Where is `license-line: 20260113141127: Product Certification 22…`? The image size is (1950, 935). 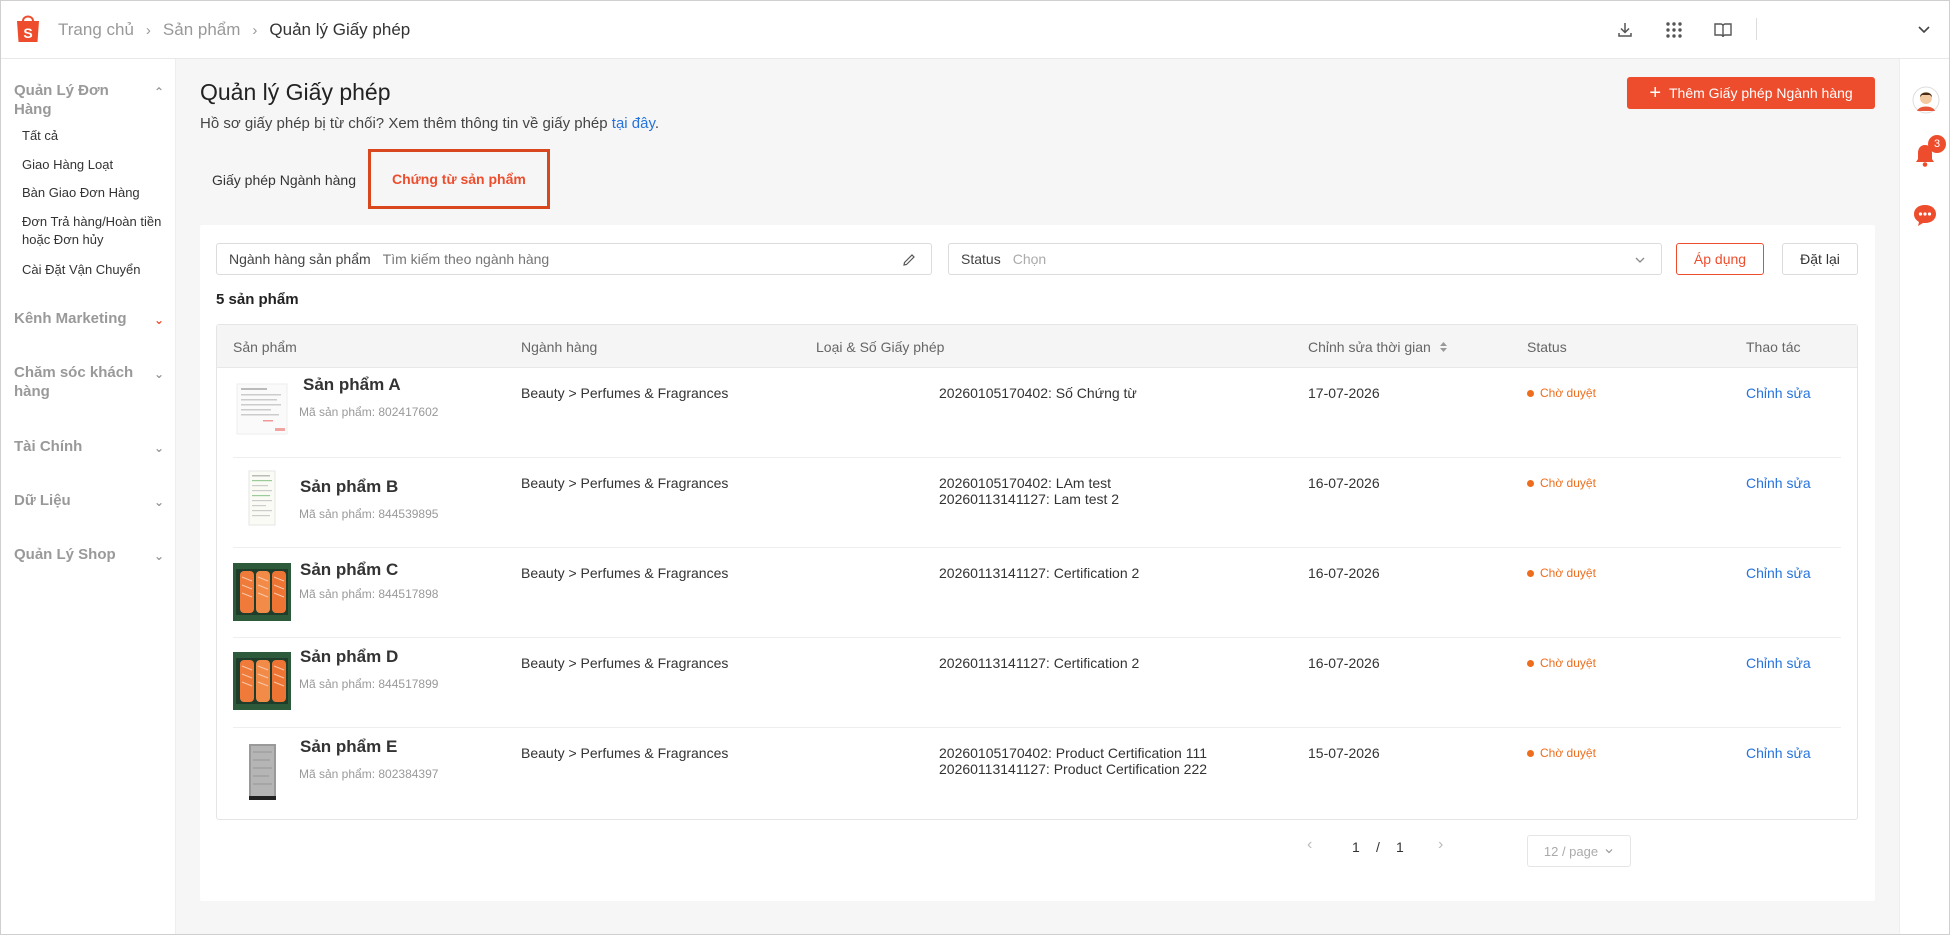 license-line: 20260113141127: Product Certification 22… is located at coordinates (1073, 769).